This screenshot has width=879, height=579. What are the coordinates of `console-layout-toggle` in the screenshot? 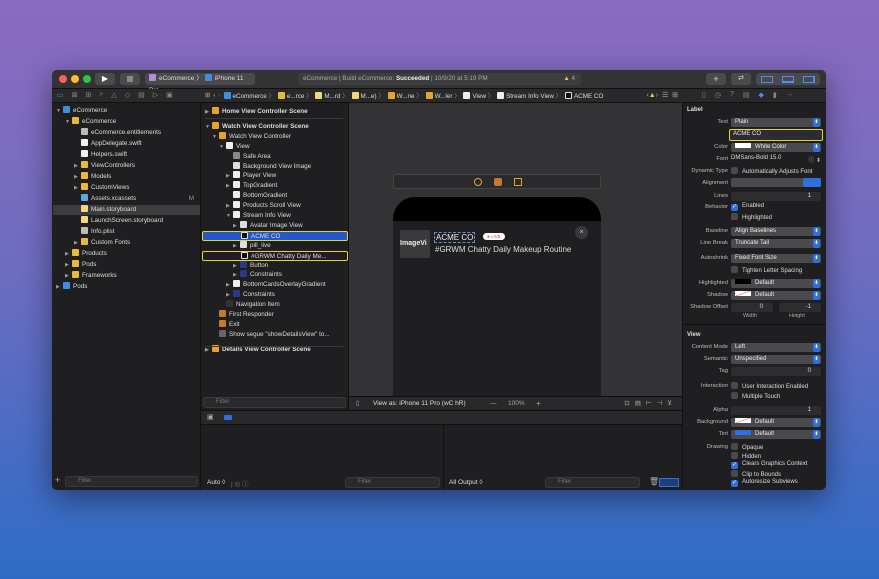 It's located at (669, 482).